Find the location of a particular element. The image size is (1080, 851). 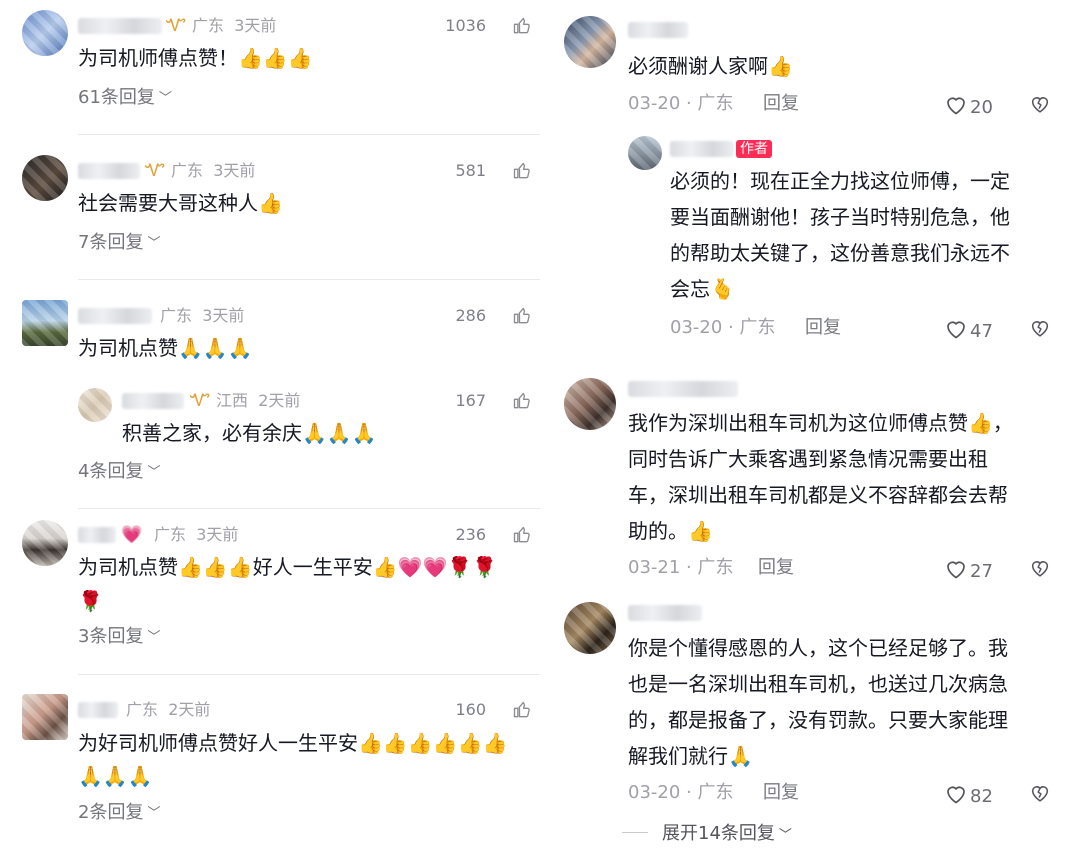

comment-text-line: 解我们就行🙏 is located at coordinates (690, 756).